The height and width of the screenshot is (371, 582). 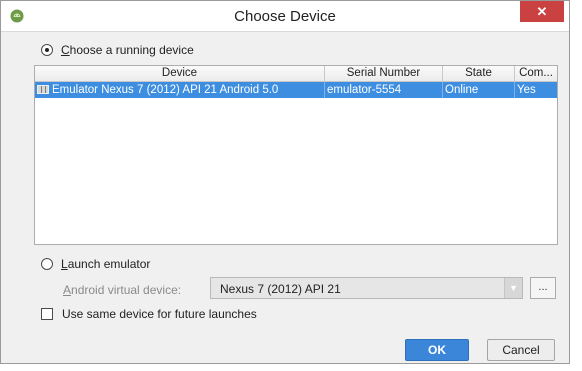 I want to click on use-same-device-option: Use same device for future launches, so click(x=149, y=314).